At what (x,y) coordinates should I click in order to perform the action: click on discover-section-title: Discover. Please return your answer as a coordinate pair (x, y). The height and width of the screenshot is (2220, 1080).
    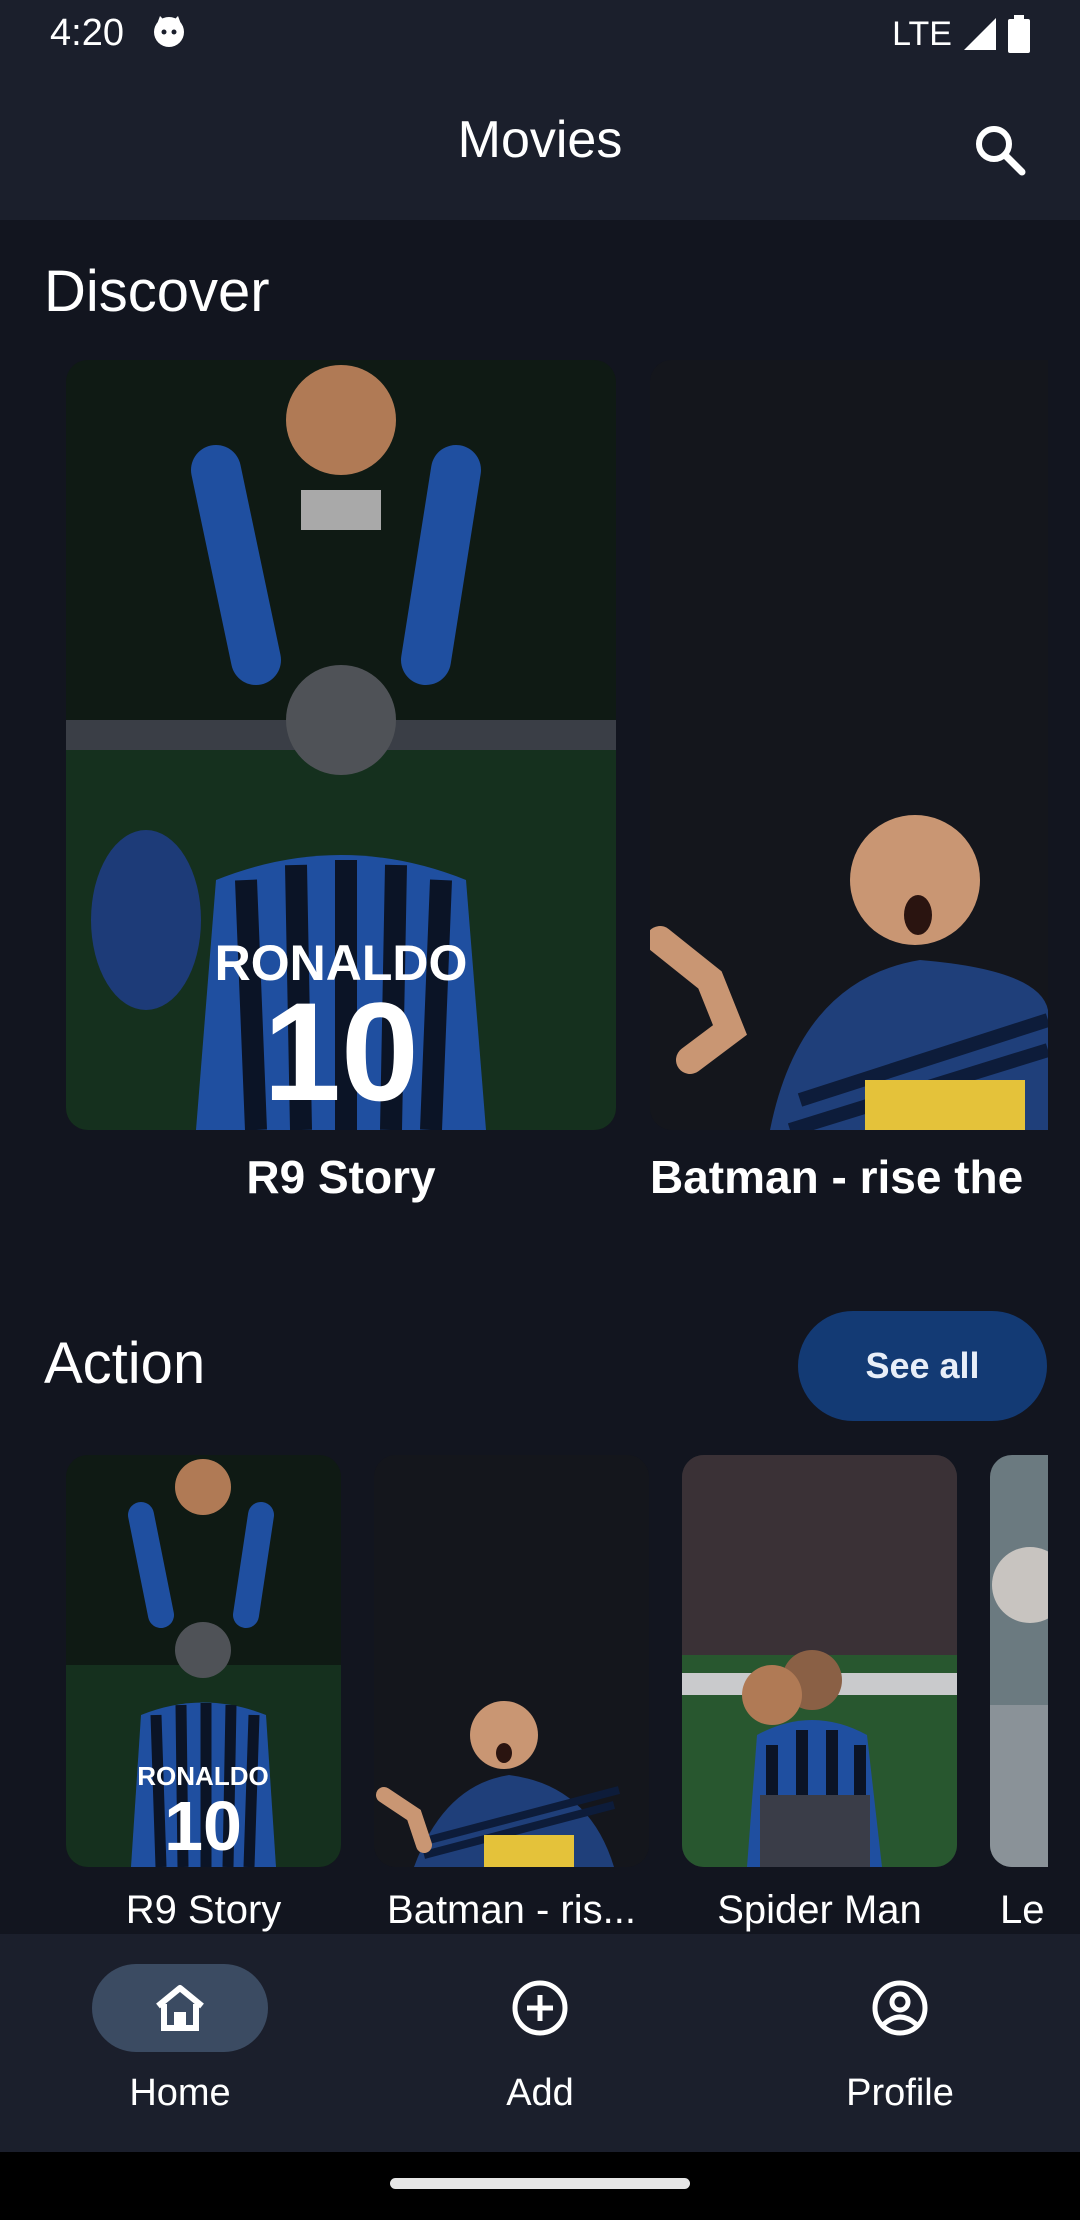
    Looking at the image, I should click on (157, 291).